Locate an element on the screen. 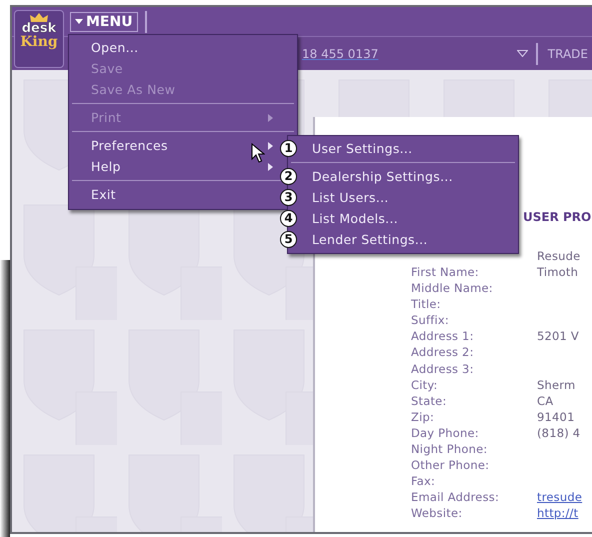 The height and width of the screenshot is (537, 592). menu-item: Preferences is located at coordinates (172, 145).